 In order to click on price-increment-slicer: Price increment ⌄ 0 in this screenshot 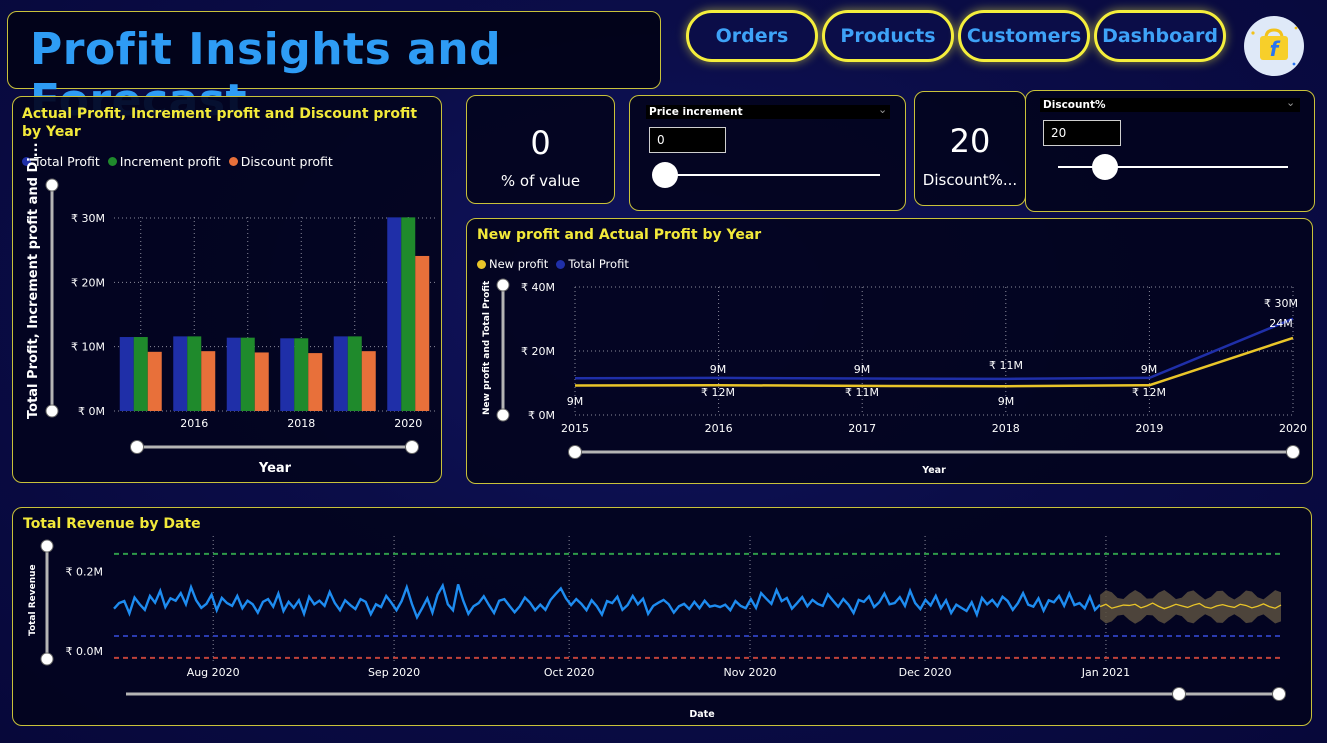, I will do `click(767, 153)`.